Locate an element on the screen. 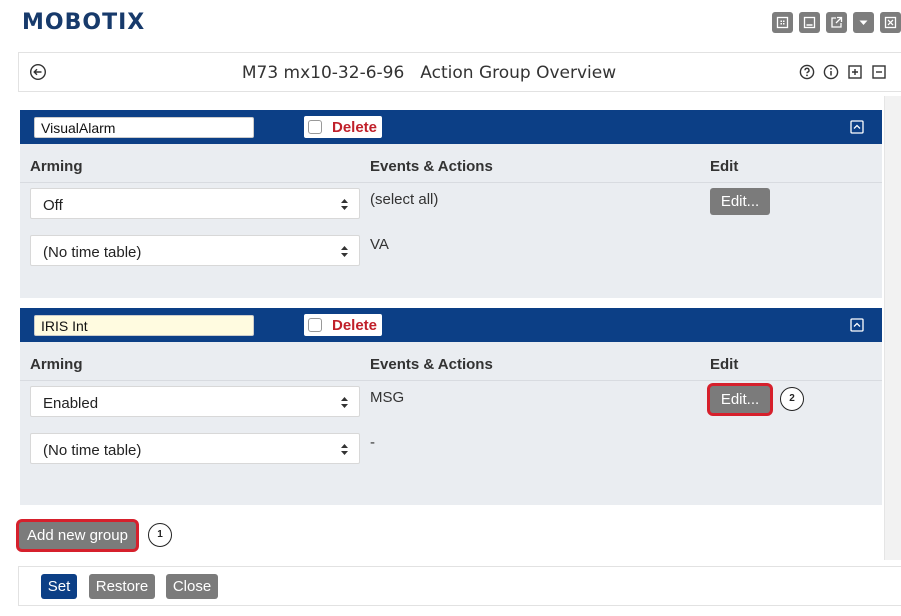 Image resolution: width=901 pixels, height=616 pixels. footer-bar: Set Restore Close is located at coordinates (459, 586).